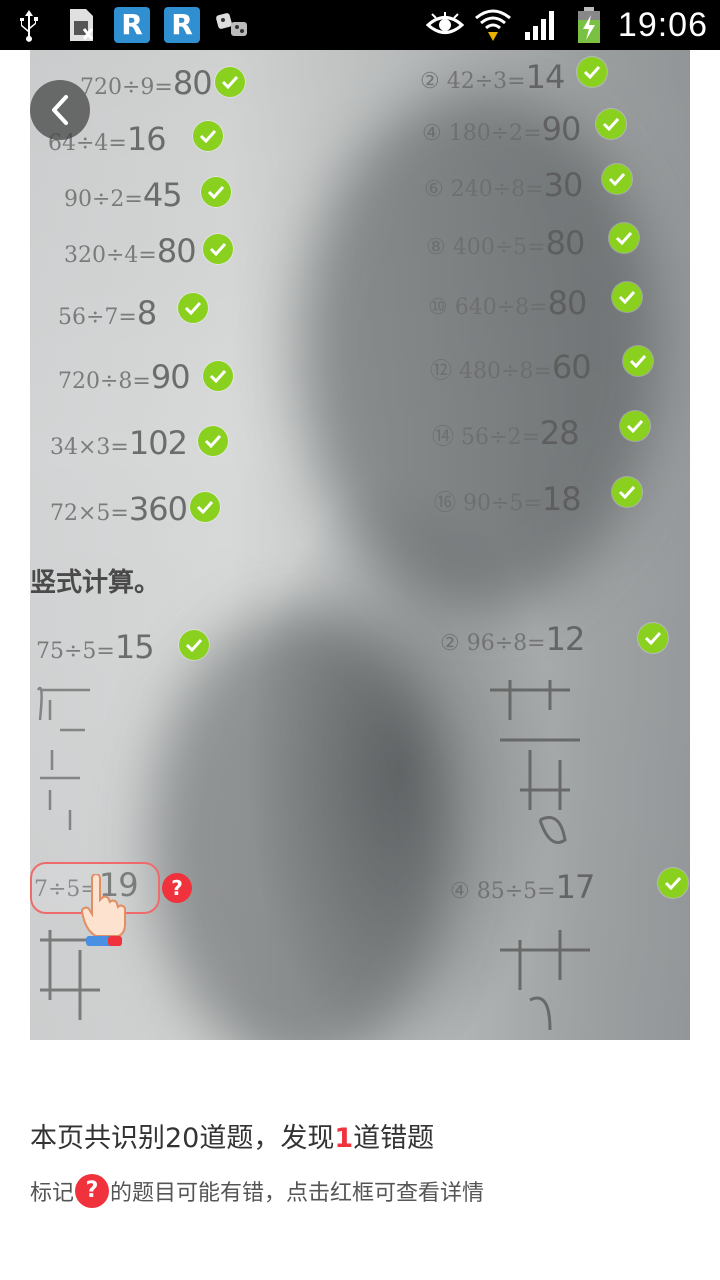  I want to click on error-question-icon: ?, so click(177, 888).